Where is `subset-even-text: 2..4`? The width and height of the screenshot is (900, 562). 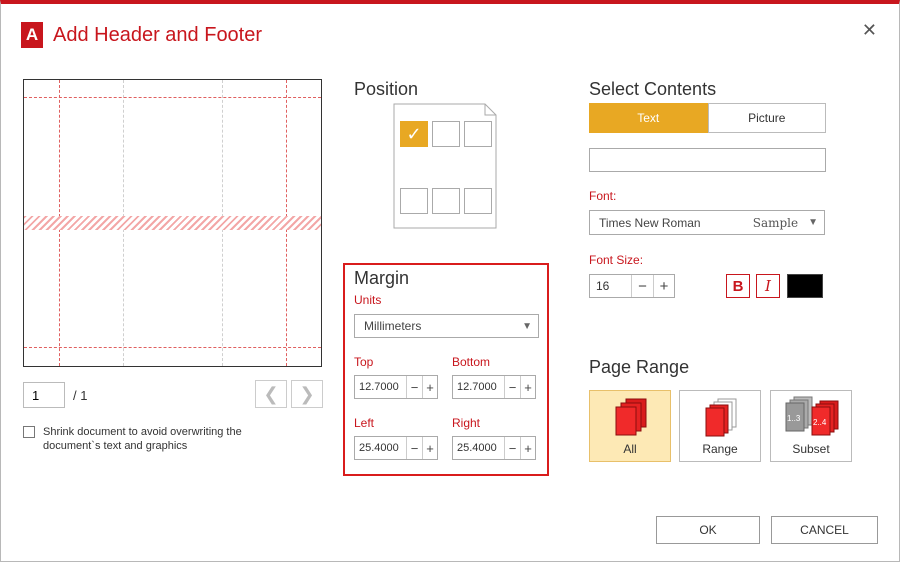
subset-even-text: 2..4 is located at coordinates (820, 422).